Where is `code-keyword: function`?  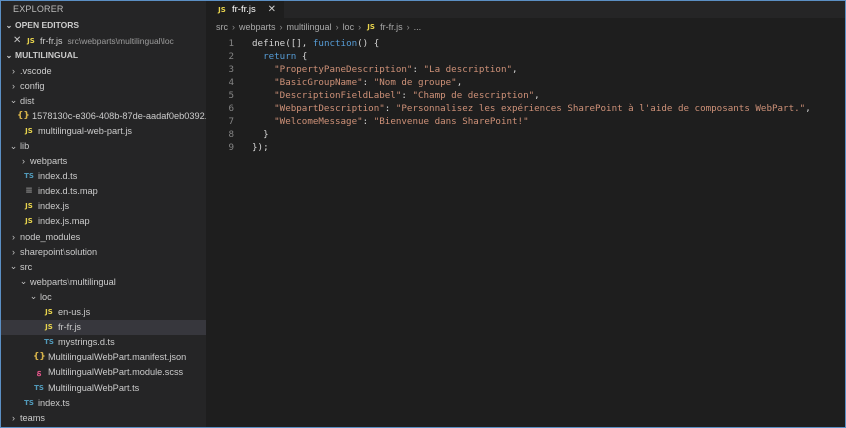
code-keyword: function is located at coordinates (335, 43).